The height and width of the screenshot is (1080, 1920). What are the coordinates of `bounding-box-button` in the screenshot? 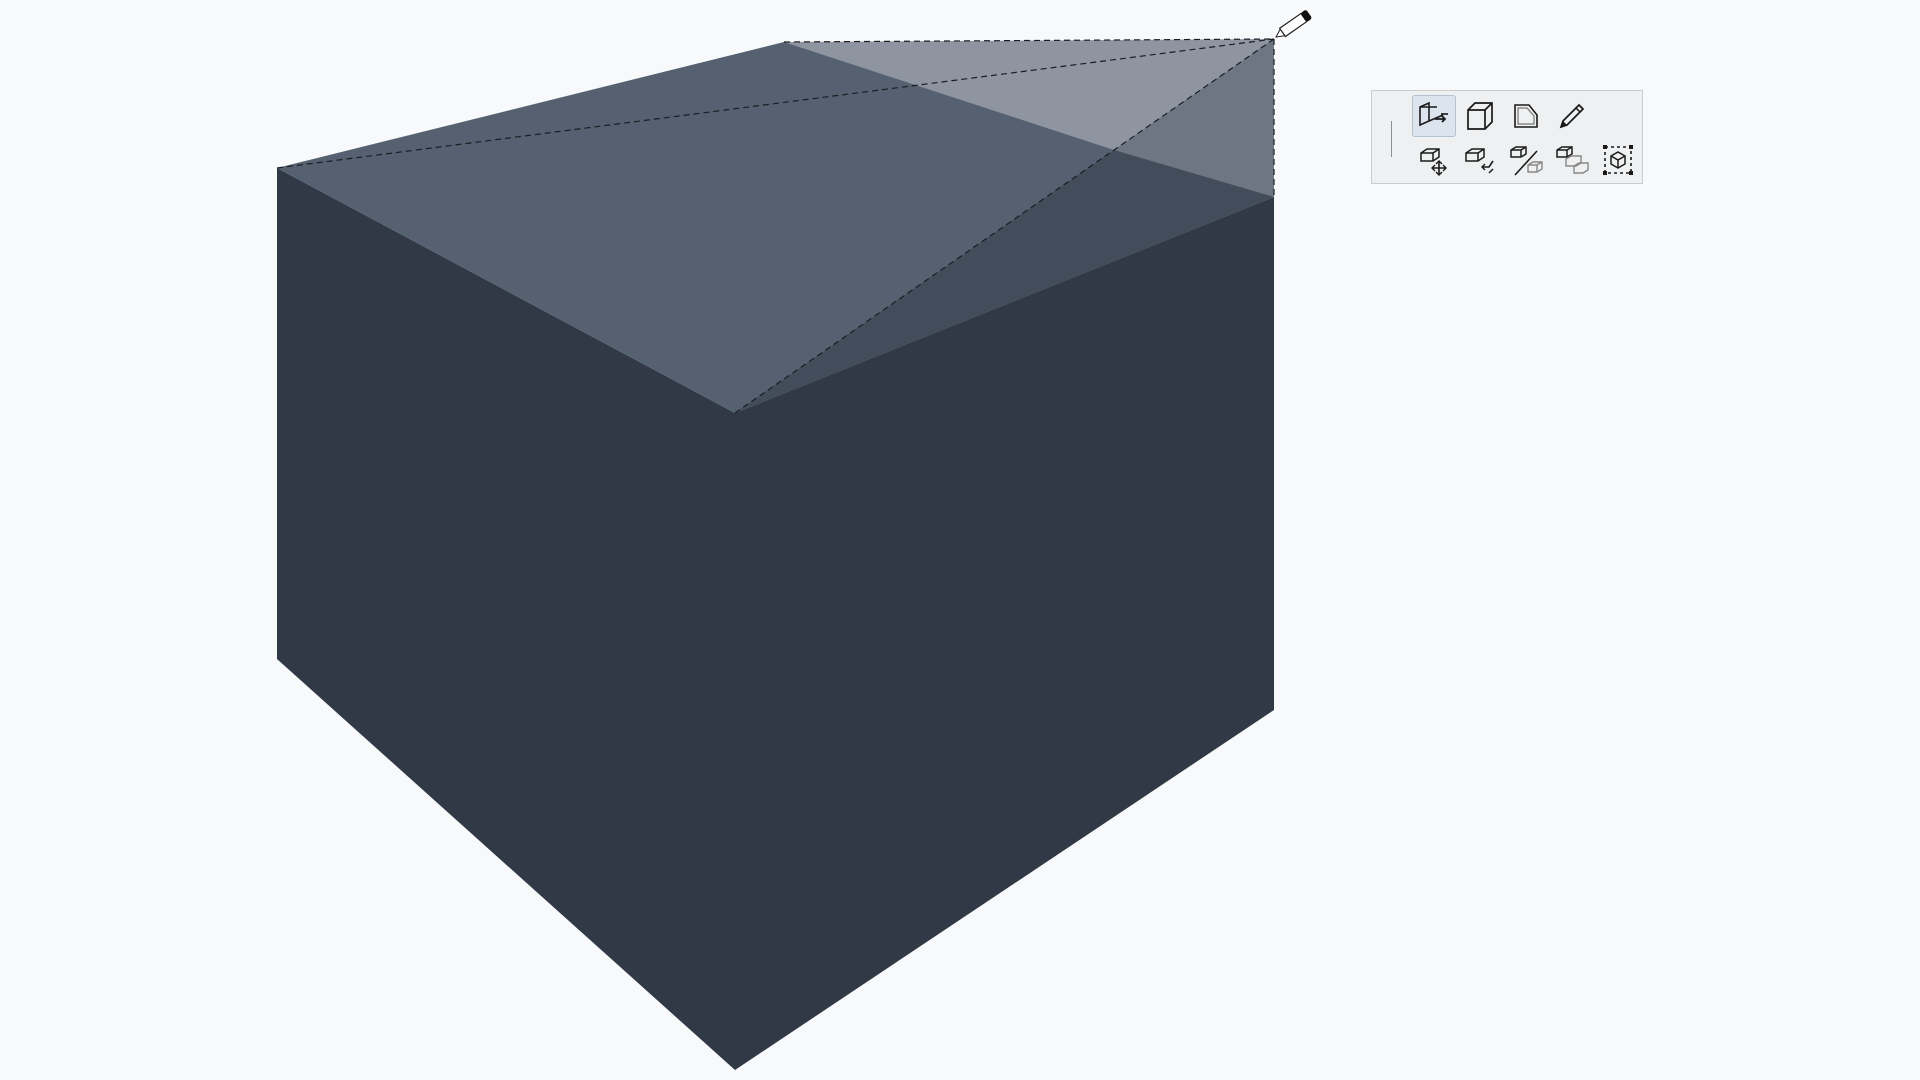 It's located at (1618, 160).